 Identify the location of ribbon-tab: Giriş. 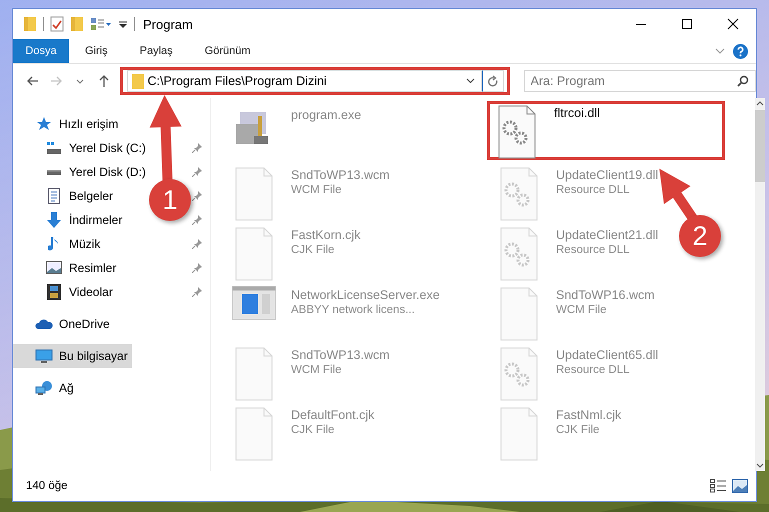
(96, 51).